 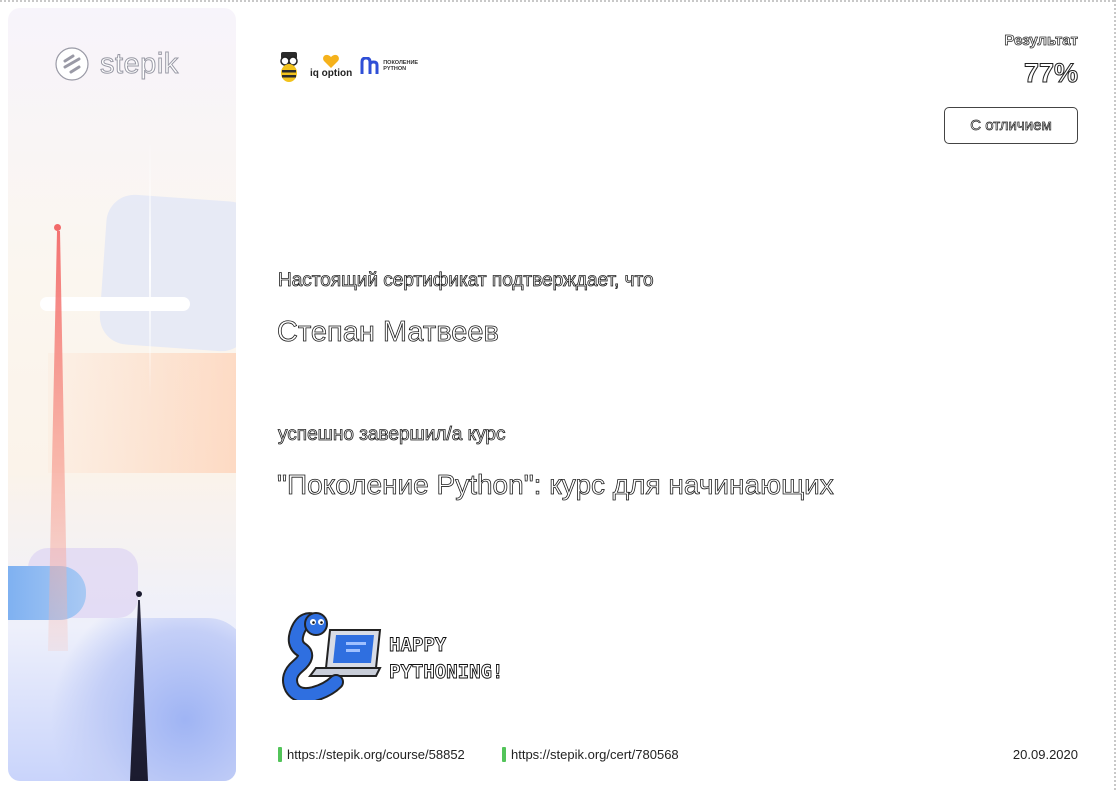 I want to click on happy-line1: HAPPY, so click(x=418, y=645).